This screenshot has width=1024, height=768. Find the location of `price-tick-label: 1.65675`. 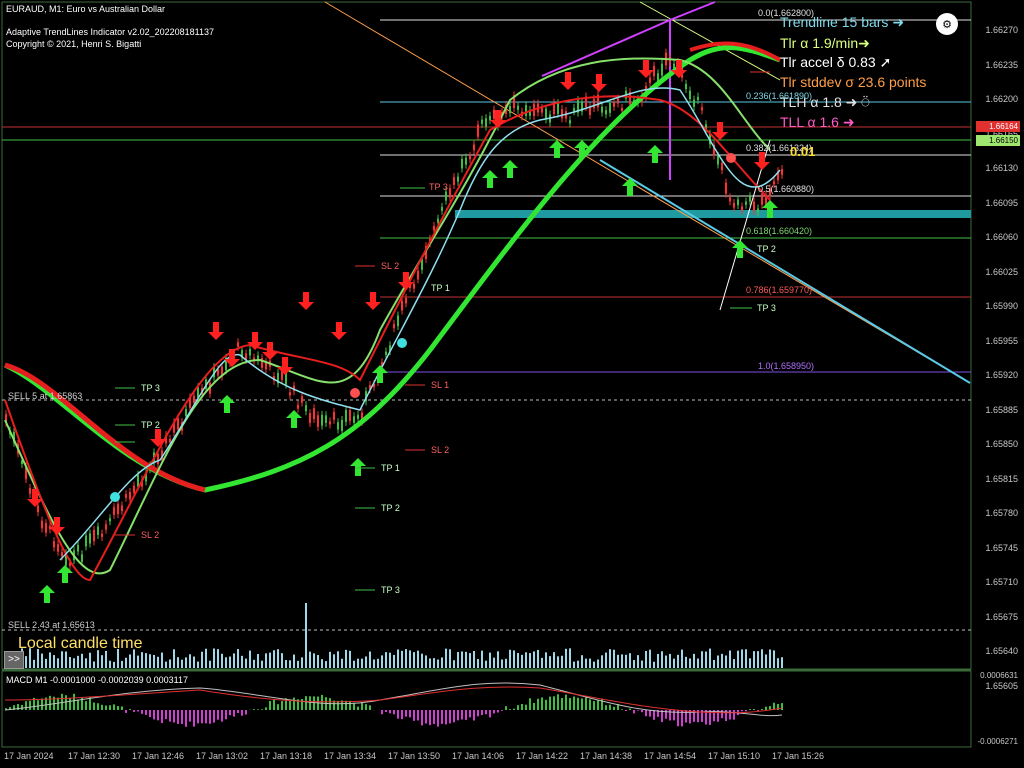

price-tick-label: 1.65675 is located at coordinates (1001, 616).